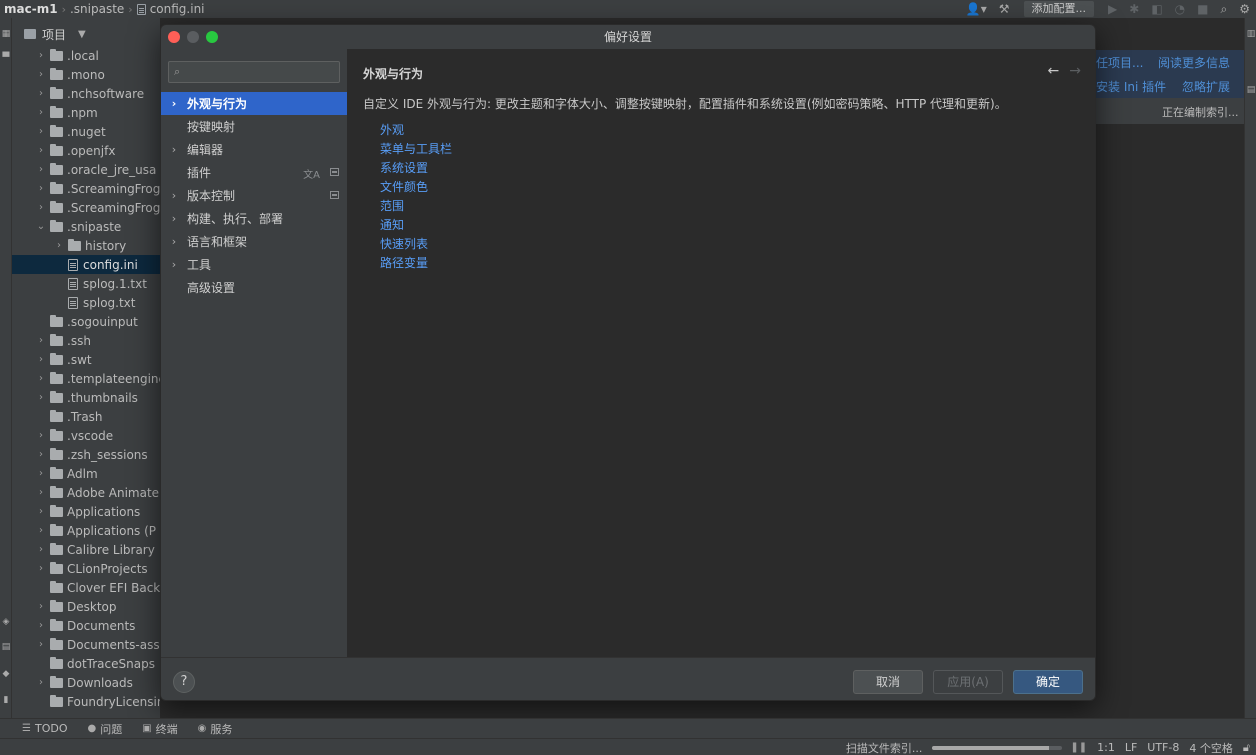 This screenshot has height=755, width=1256. What do you see at coordinates (1048, 682) in the screenshot?
I see `ok-button: 确定` at bounding box center [1048, 682].